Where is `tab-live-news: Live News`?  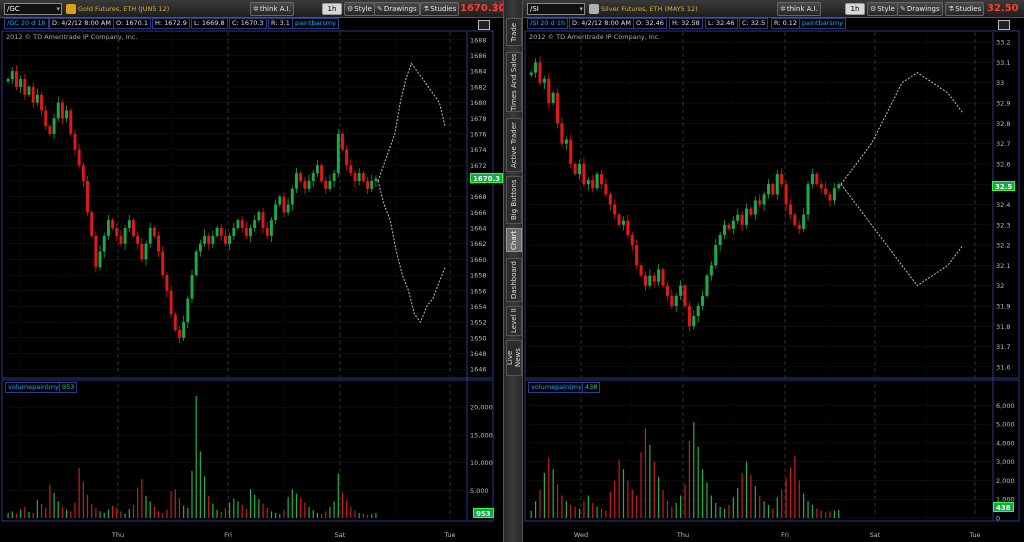
tab-live-news: Live News is located at coordinates (514, 358).